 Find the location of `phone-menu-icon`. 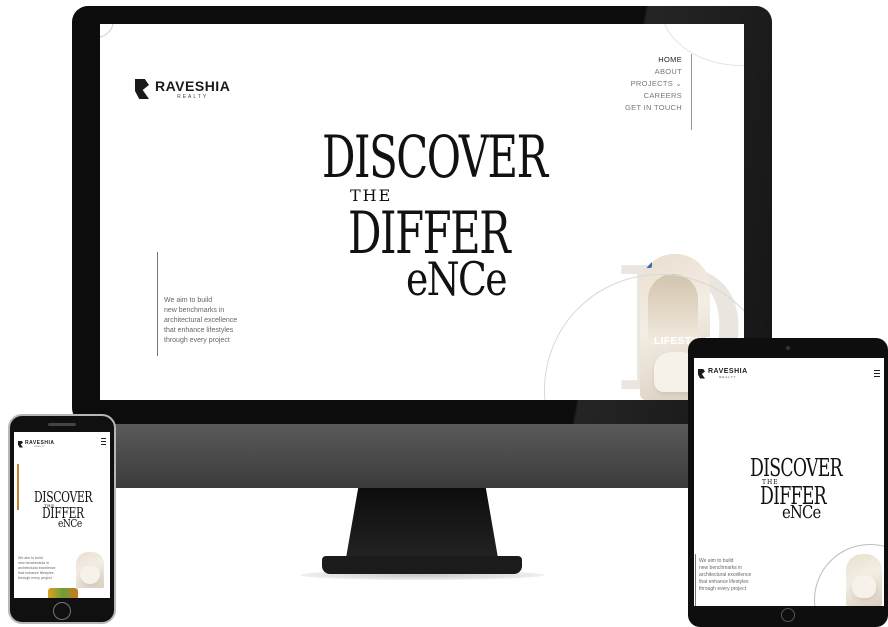

phone-menu-icon is located at coordinates (103, 442).